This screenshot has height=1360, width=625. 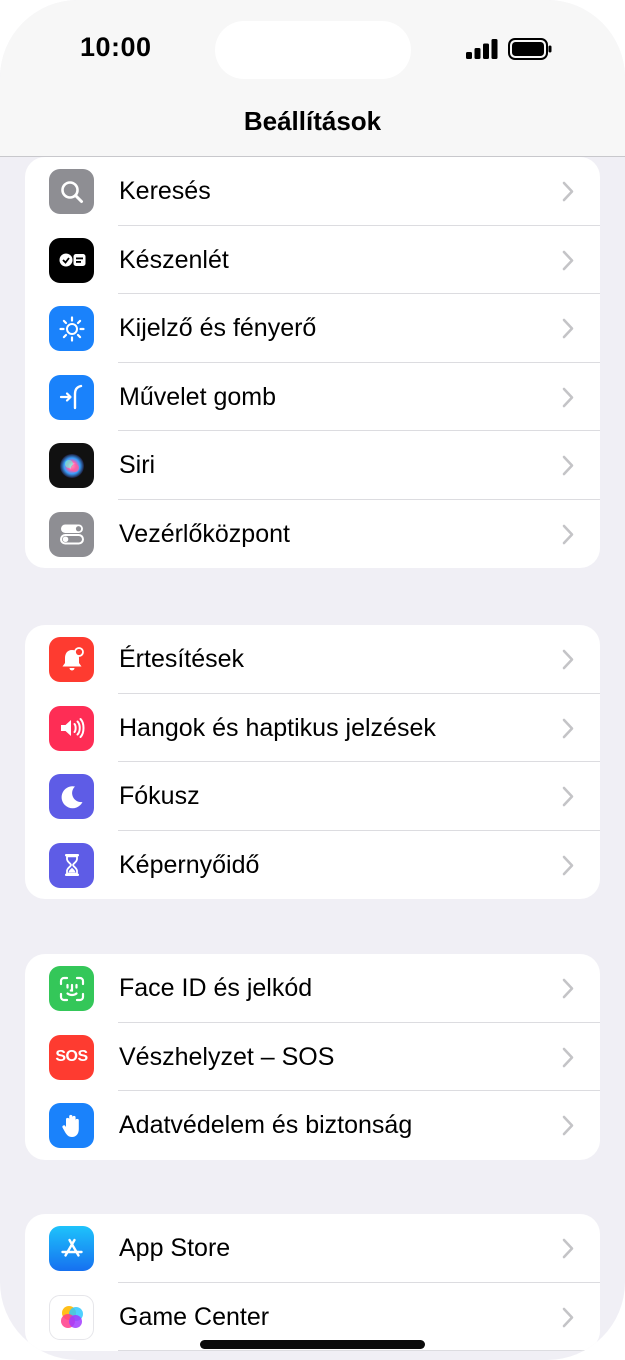 What do you see at coordinates (312, 397) in the screenshot?
I see `settings-row-action-button: Művelet gomb` at bounding box center [312, 397].